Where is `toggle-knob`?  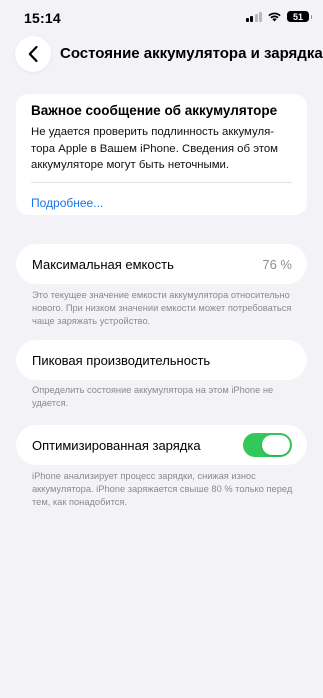 toggle-knob is located at coordinates (276, 445).